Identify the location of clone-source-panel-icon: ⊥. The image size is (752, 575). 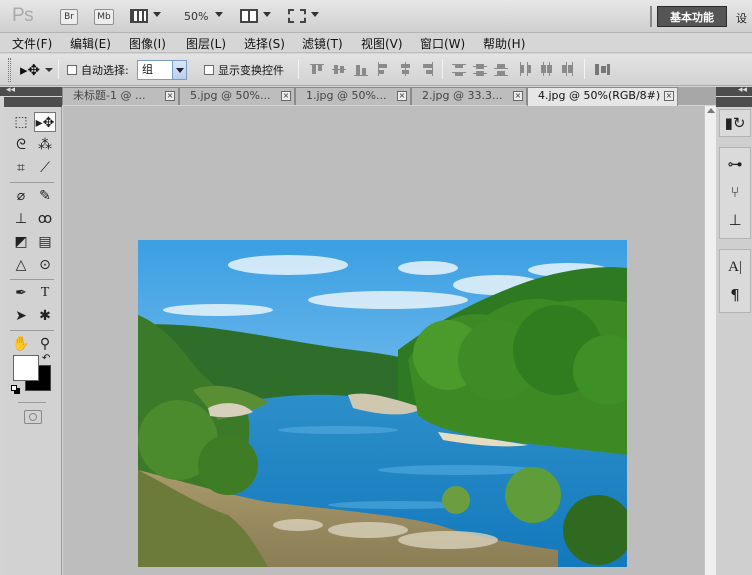
(735, 220).